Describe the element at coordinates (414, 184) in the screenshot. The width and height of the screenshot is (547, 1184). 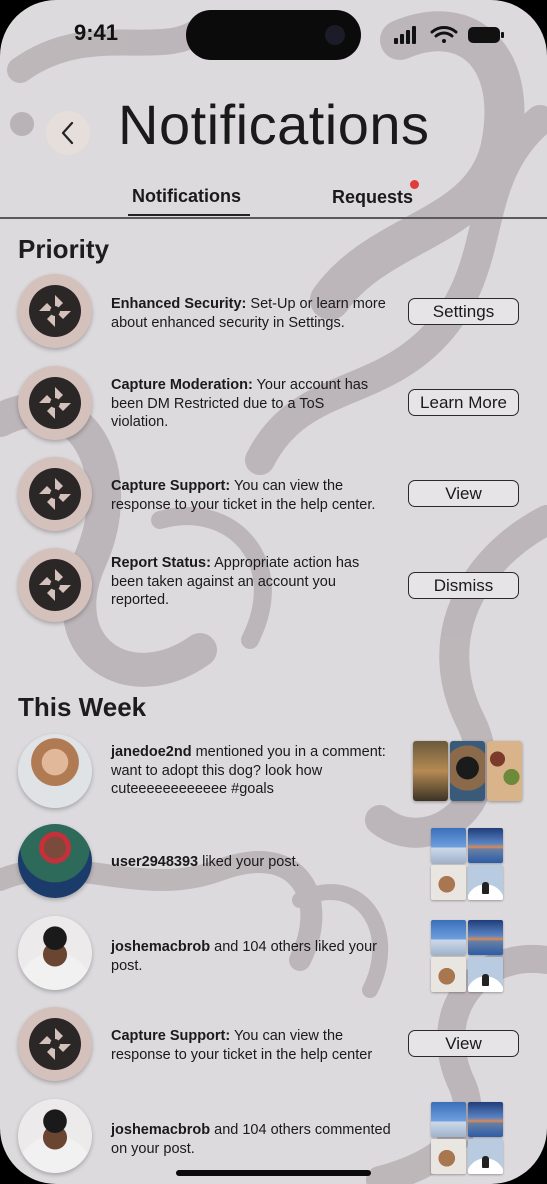
I see `requests-badge-dot` at that location.